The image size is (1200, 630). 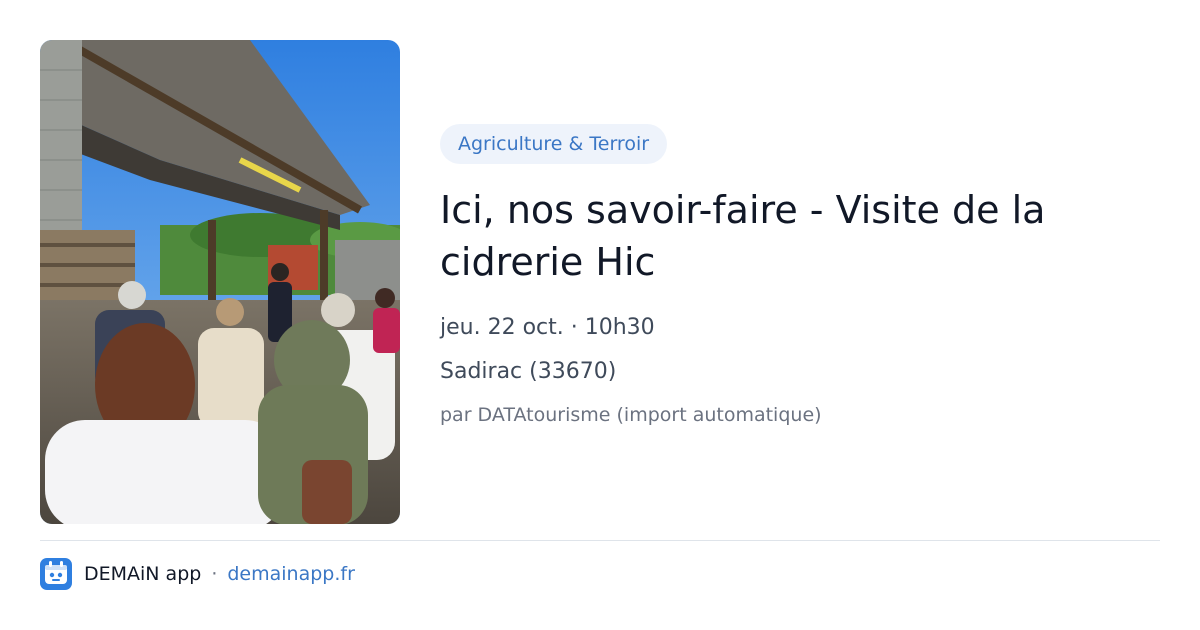 What do you see at coordinates (554, 144) in the screenshot?
I see `category-tag: Agriculture & Terroir` at bounding box center [554, 144].